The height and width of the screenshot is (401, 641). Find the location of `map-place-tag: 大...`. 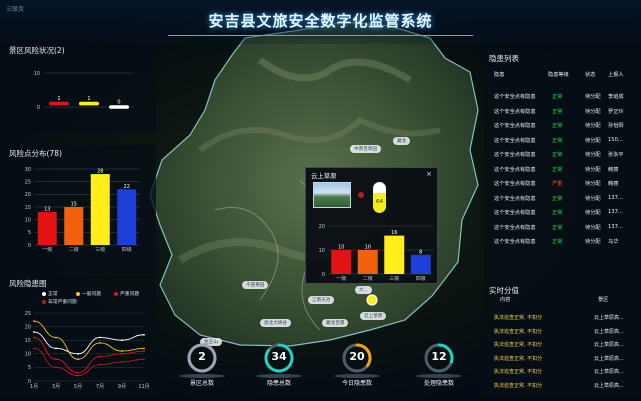

map-place-tag: 大... is located at coordinates (363, 290).